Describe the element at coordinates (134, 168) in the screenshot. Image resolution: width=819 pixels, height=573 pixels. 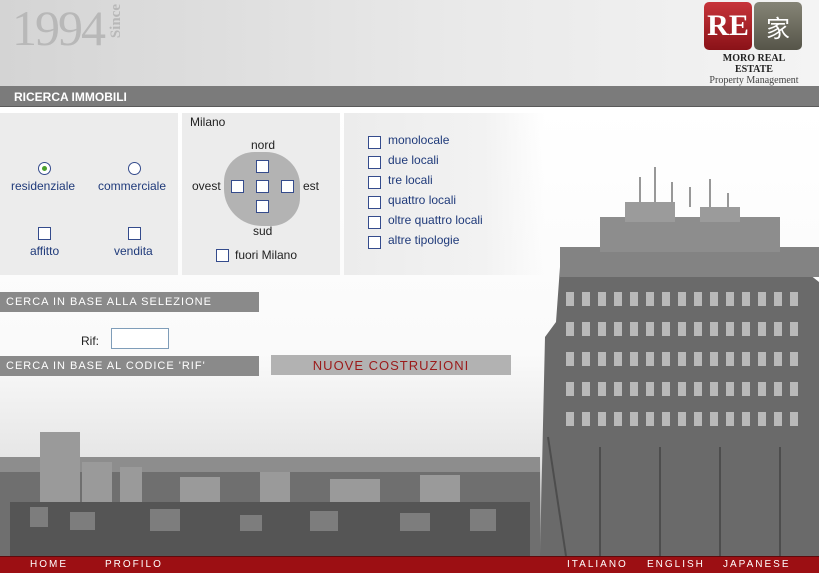
I see `radio-commerciale` at that location.